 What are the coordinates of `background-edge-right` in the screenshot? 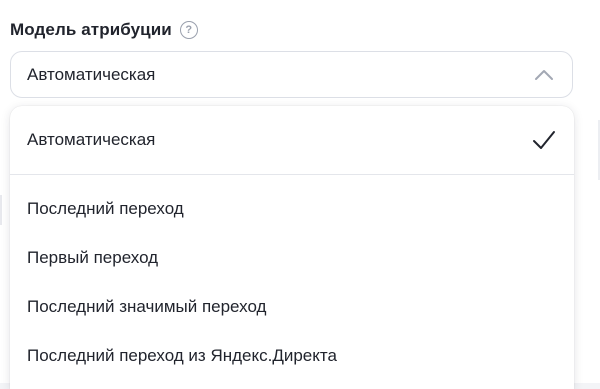 It's located at (593, 150).